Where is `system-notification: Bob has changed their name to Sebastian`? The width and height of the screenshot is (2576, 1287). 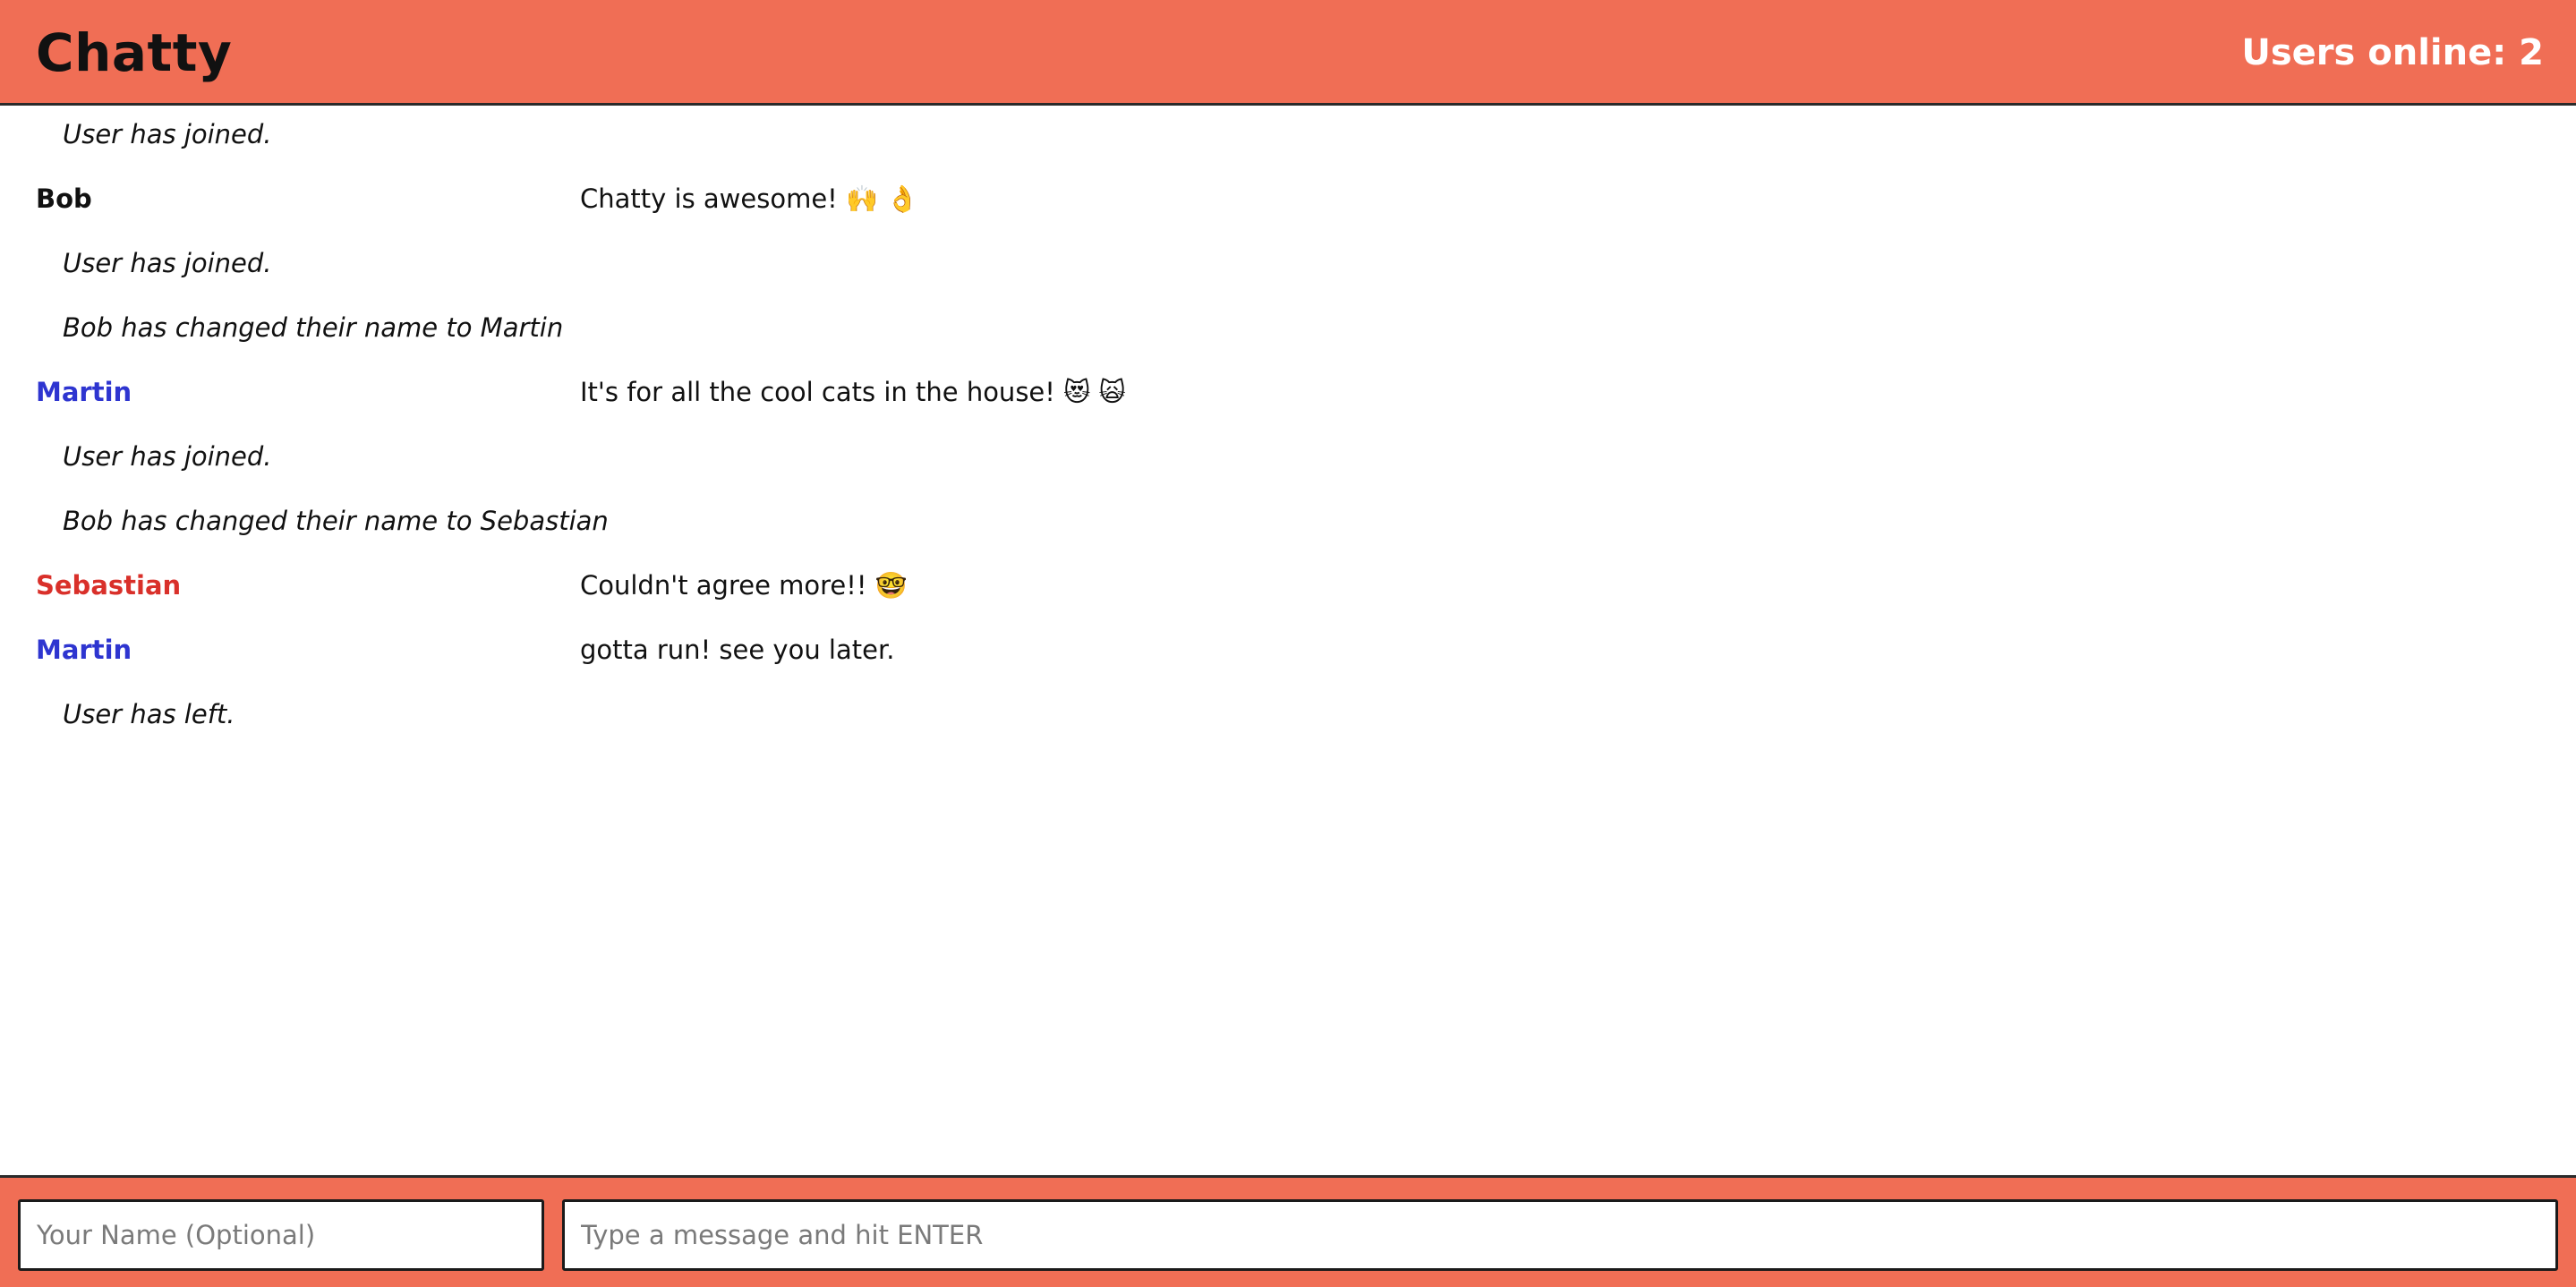 system-notification: Bob has changed their name to Sebastian is located at coordinates (1288, 521).